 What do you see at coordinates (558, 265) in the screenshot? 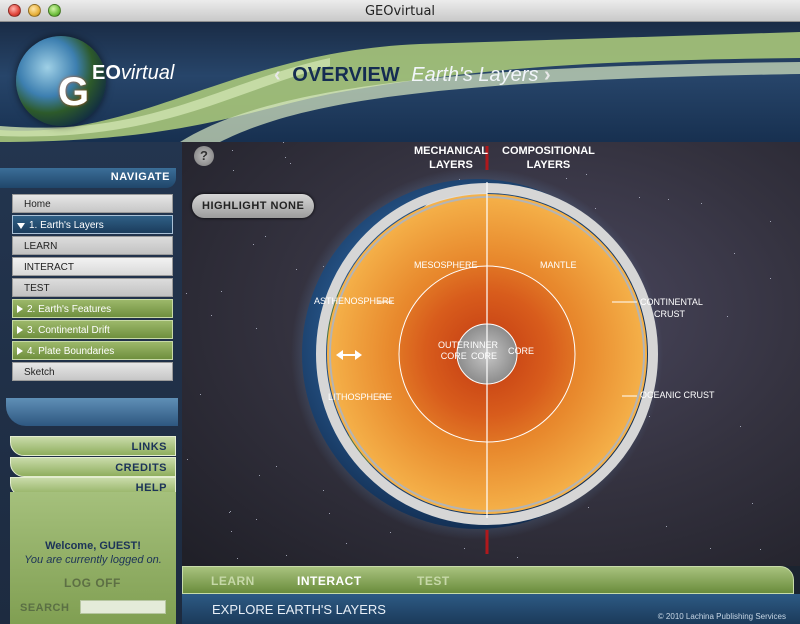
I see `label-mantle: MANTLE` at bounding box center [558, 265].